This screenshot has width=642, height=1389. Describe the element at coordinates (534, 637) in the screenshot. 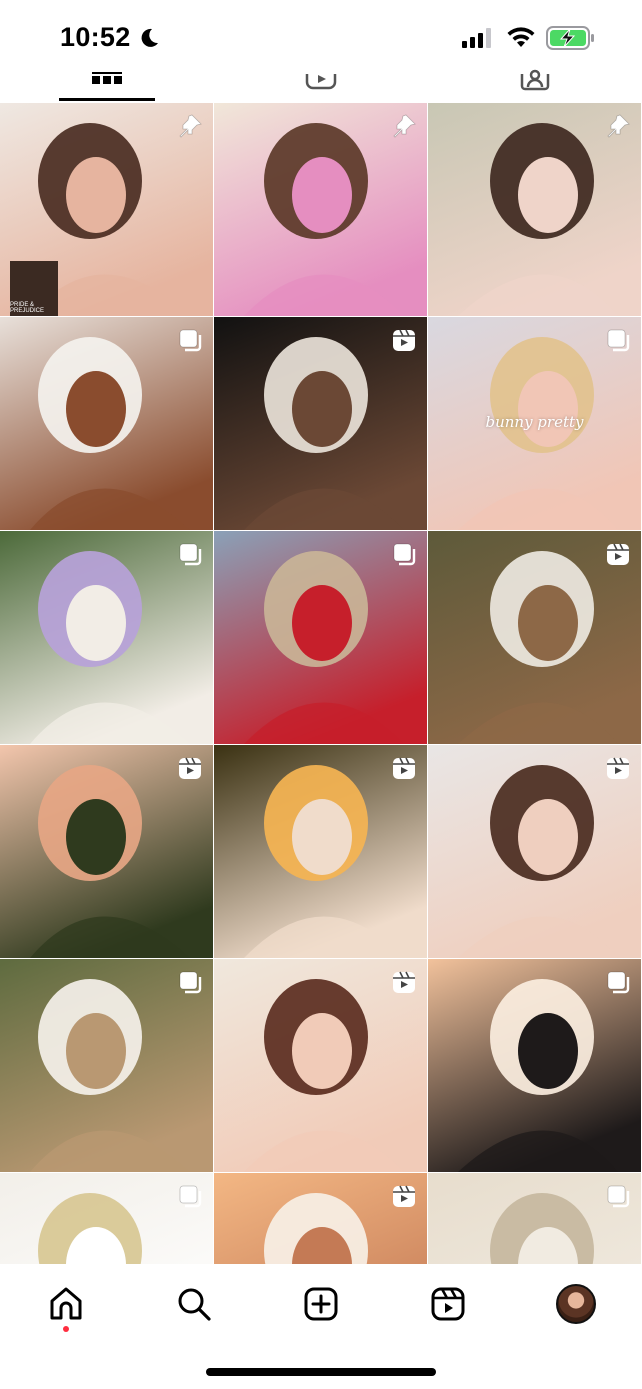

I see `tile-short-hair-cardigan` at that location.